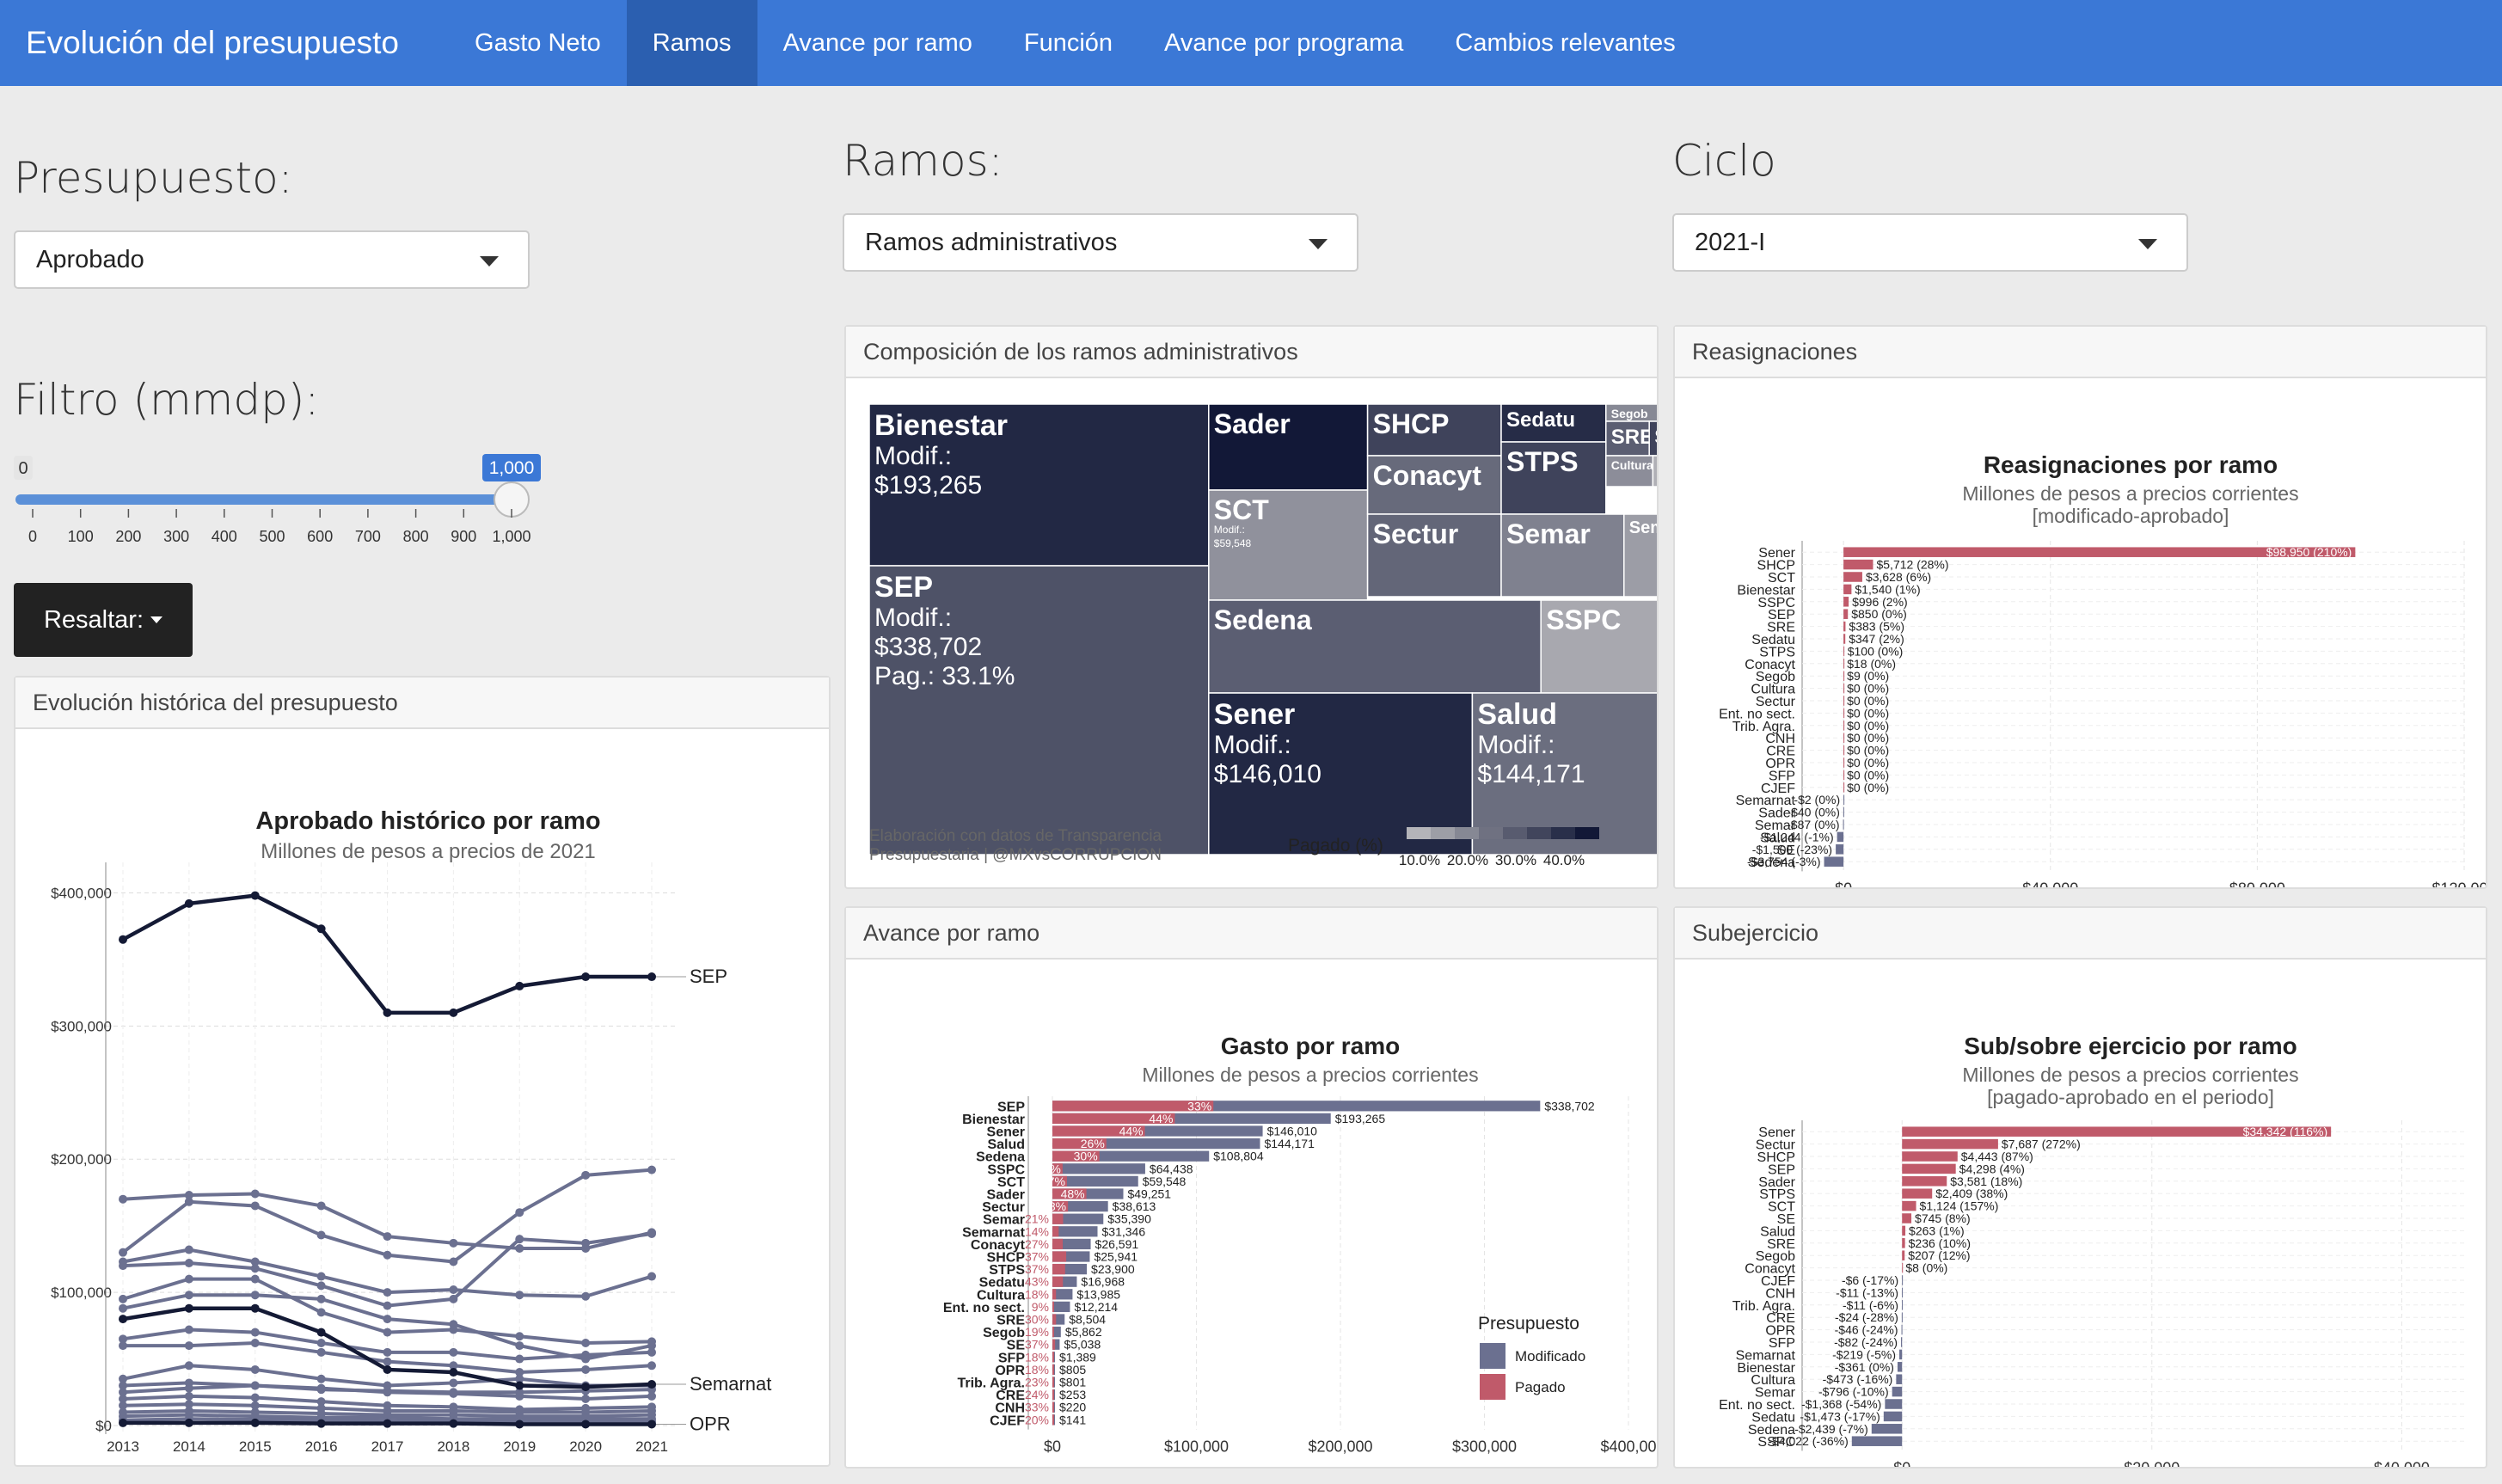  What do you see at coordinates (1050, 1168) in the screenshot?
I see `bar-pct-label: 11%` at bounding box center [1050, 1168].